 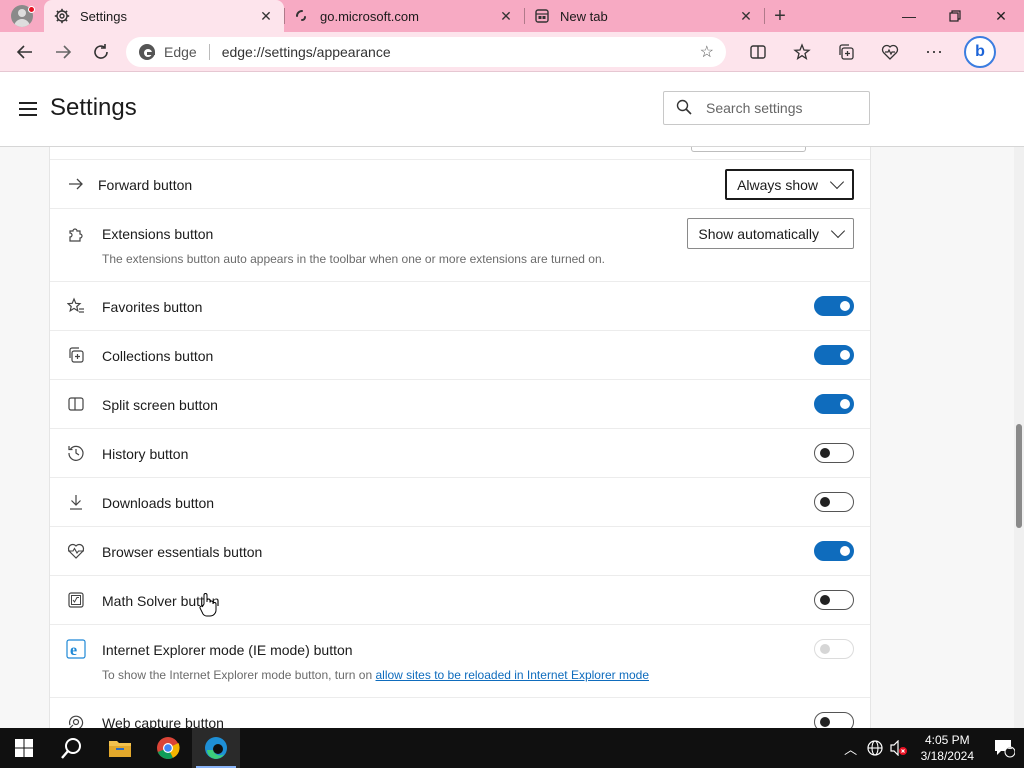 What do you see at coordinates (890, 52) in the screenshot?
I see `browser-essentials-toolbar-icon` at bounding box center [890, 52].